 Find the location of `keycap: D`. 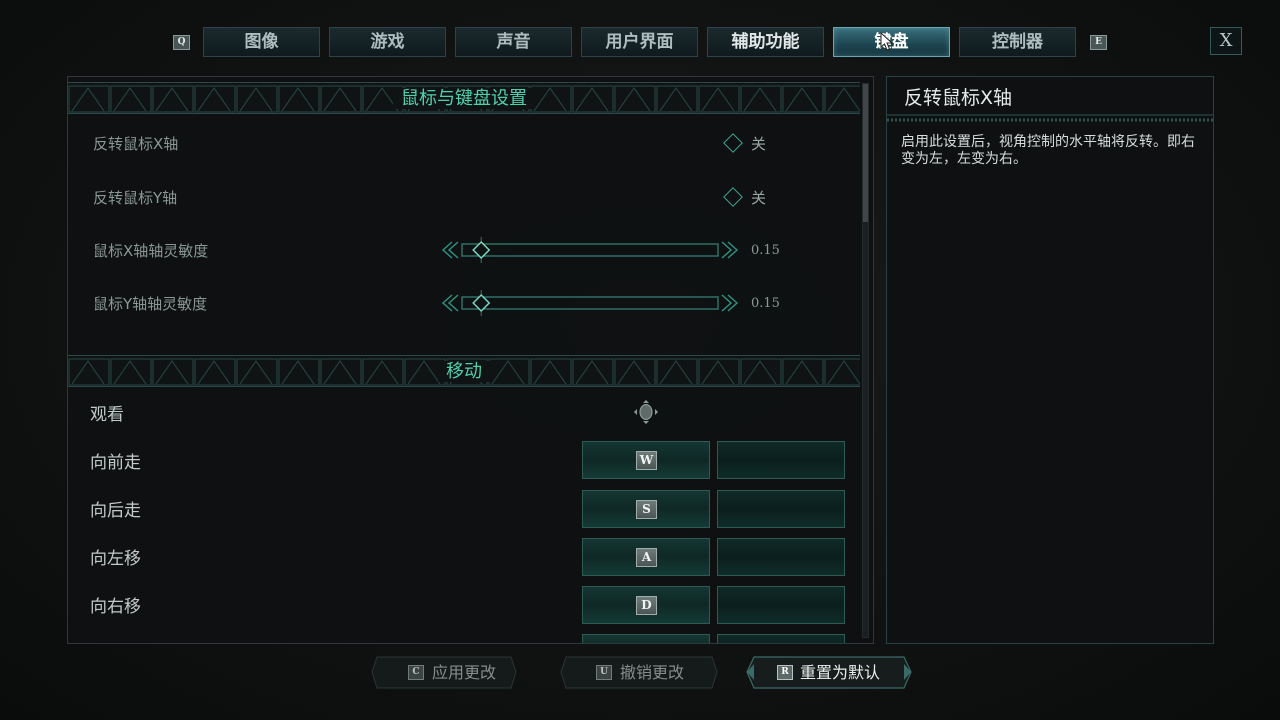

keycap: D is located at coordinates (646, 605).